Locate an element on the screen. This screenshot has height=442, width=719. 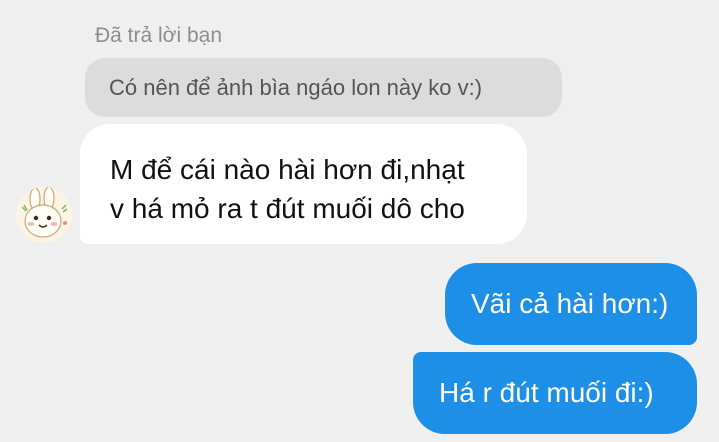
received-message-line-1: M để cái nào hài hơn đi,nhạt is located at coordinates (287, 169).